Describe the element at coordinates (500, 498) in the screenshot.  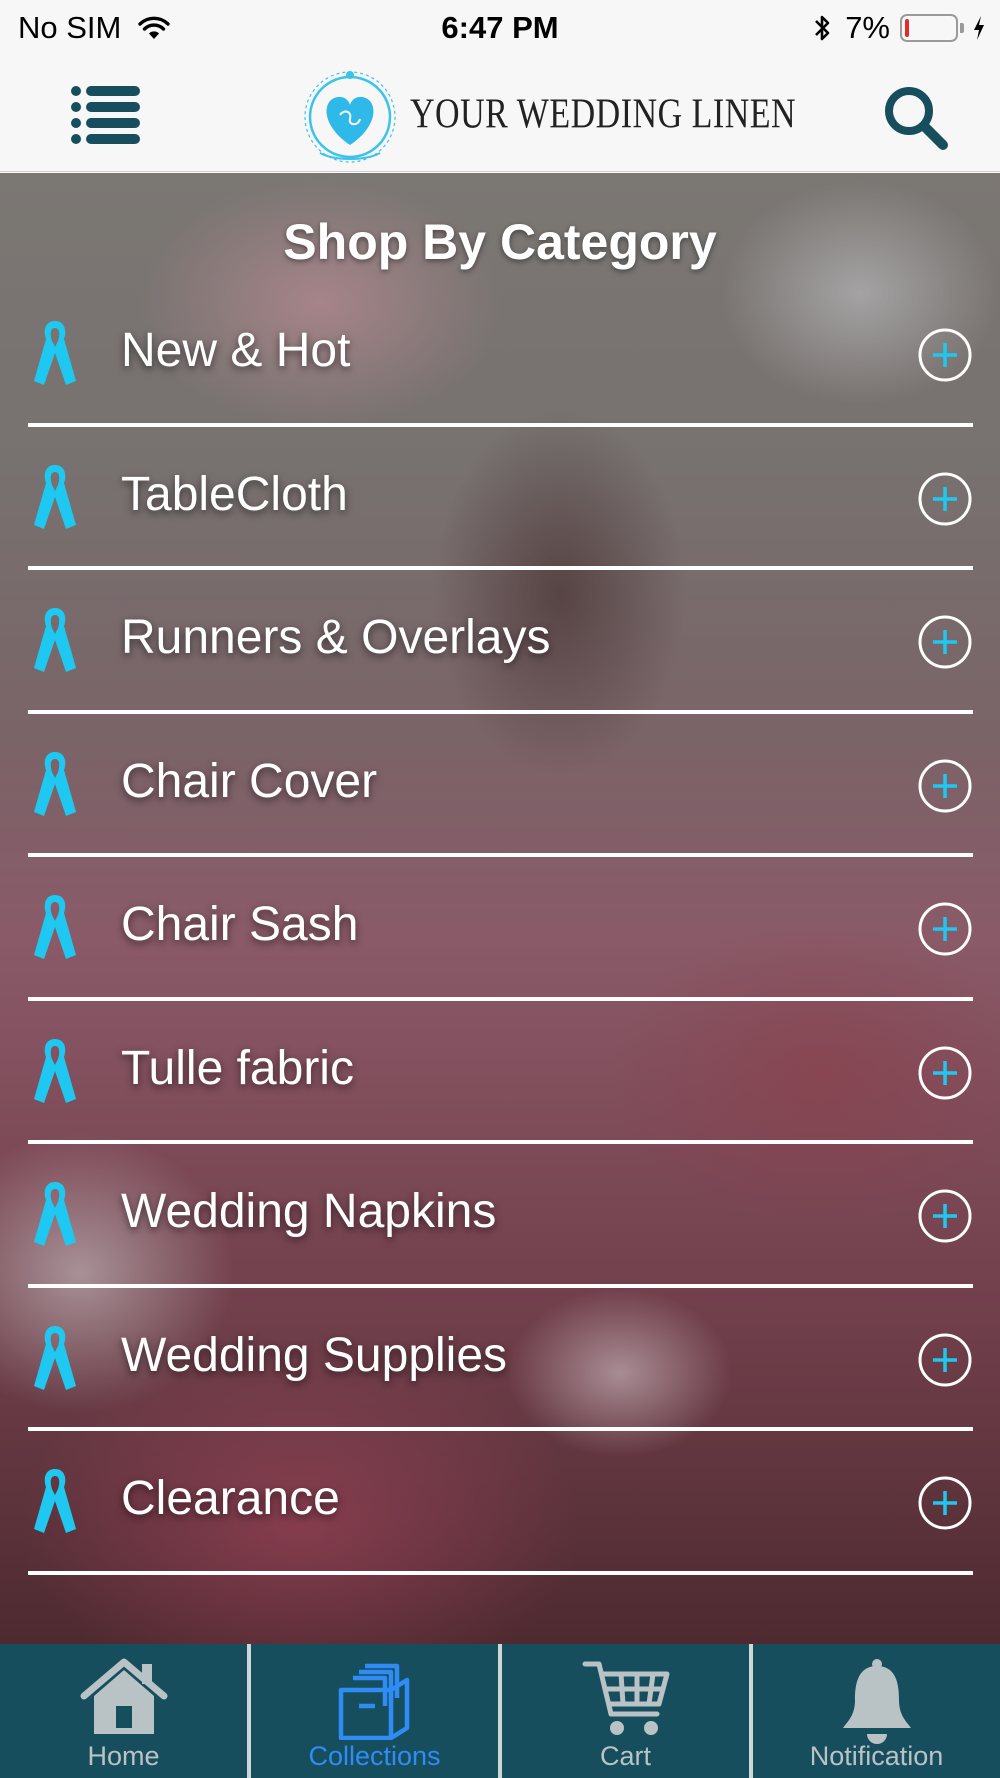
I see `category-item: TableCloth` at that location.